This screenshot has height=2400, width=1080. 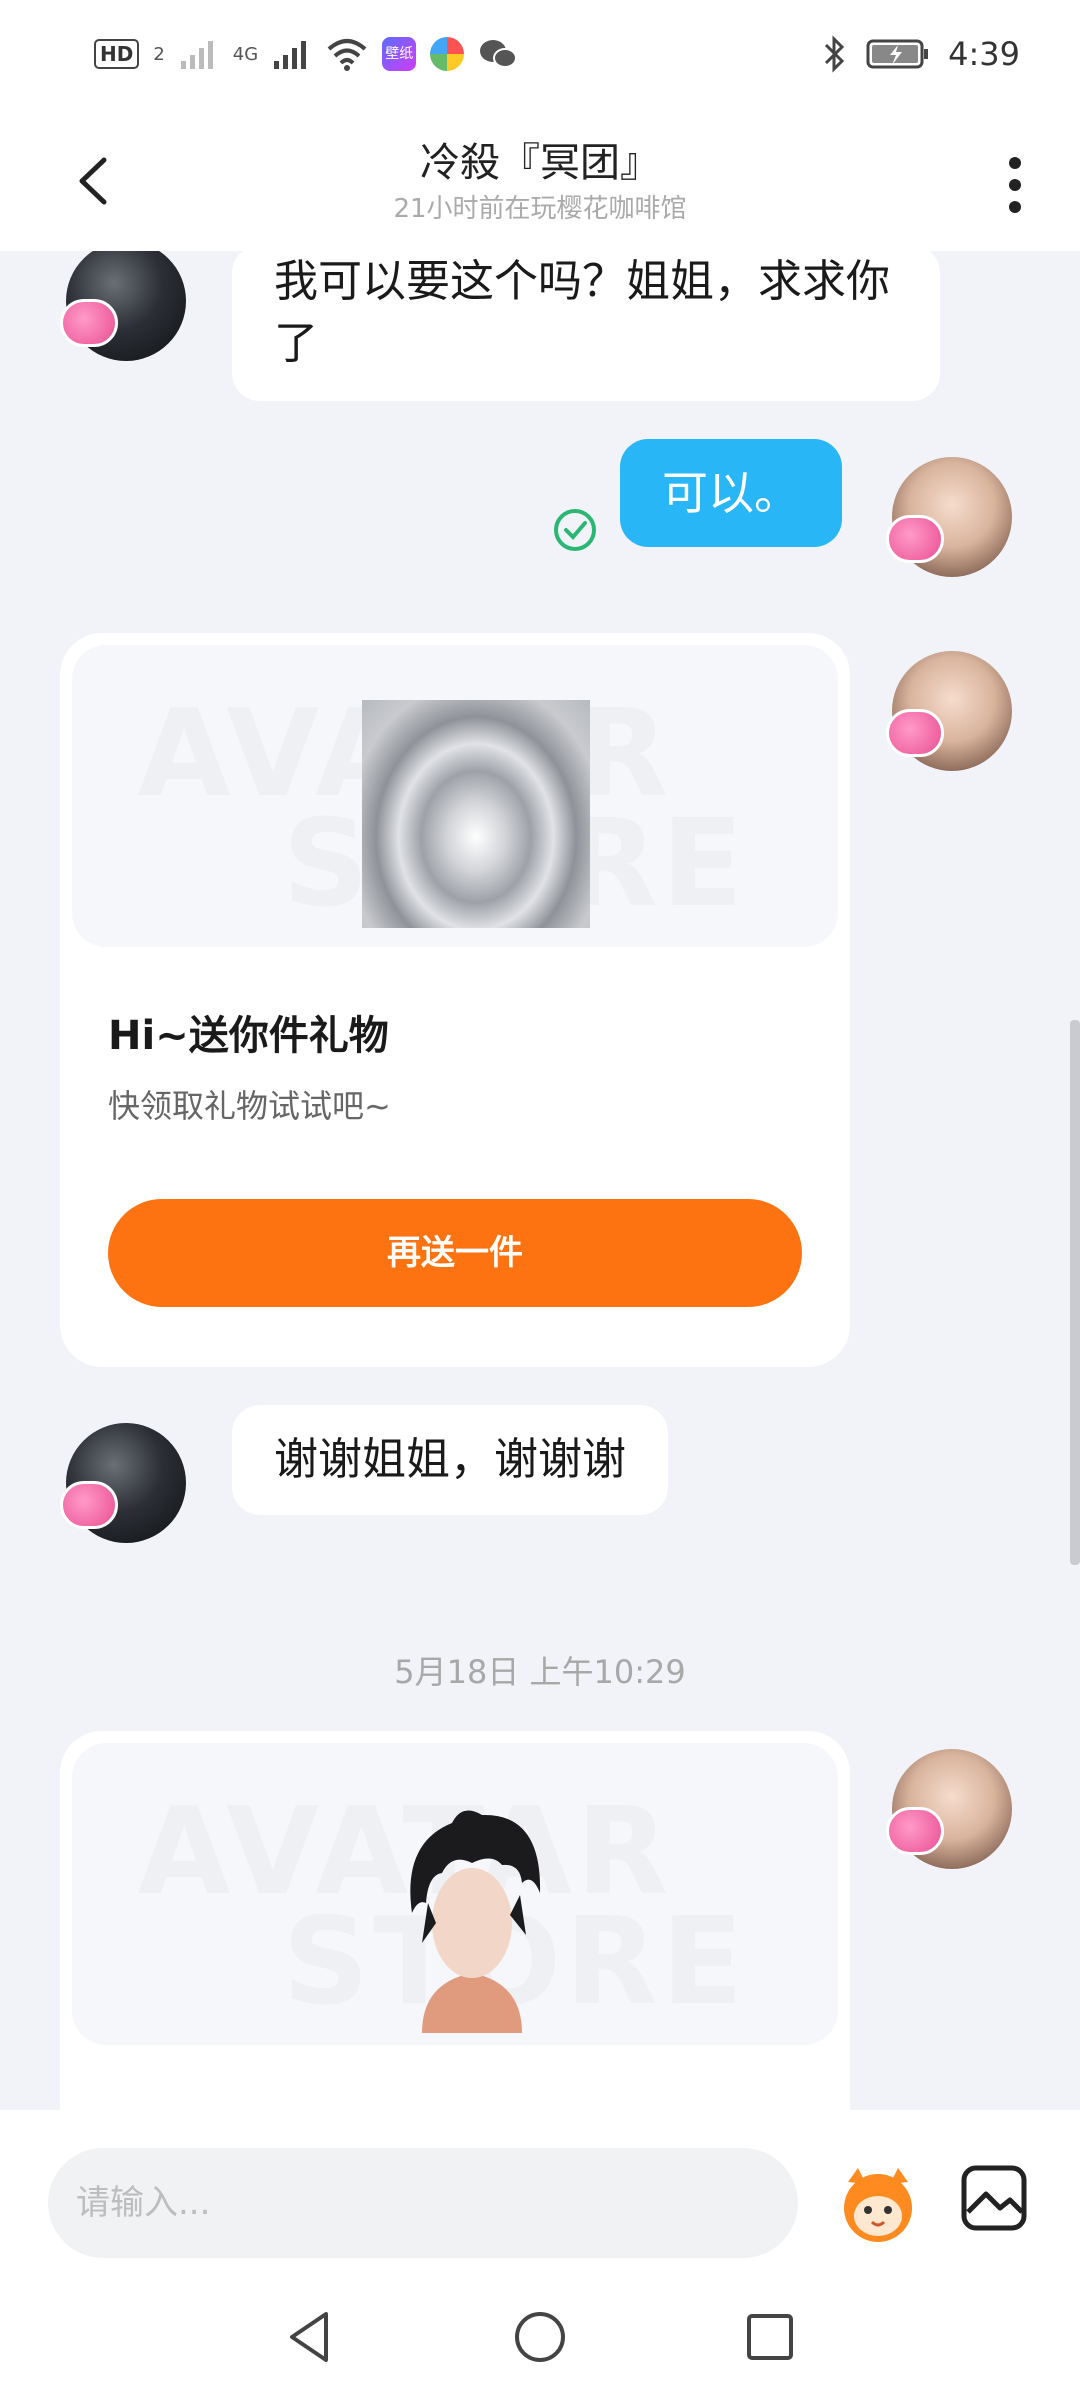 What do you see at coordinates (196, 55) in the screenshot?
I see `signal-icon` at bounding box center [196, 55].